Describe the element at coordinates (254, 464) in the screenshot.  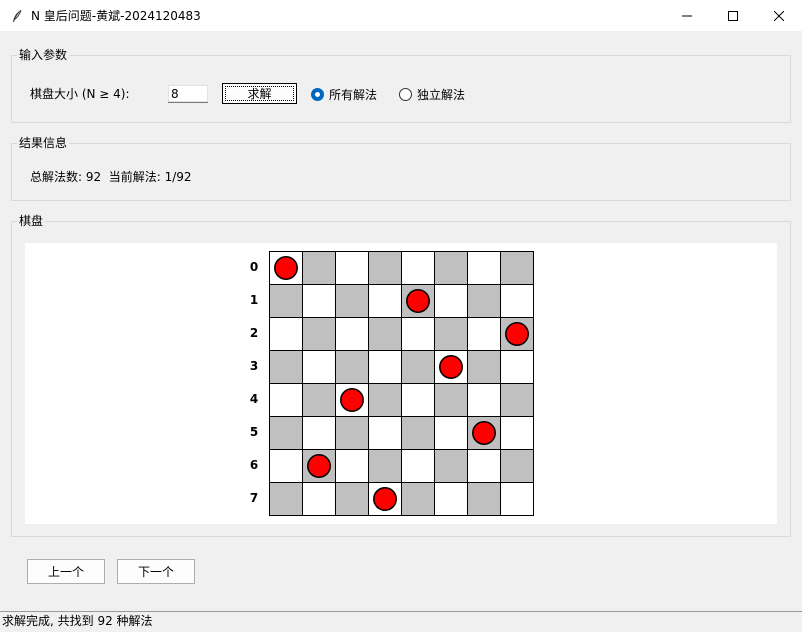
I see `row-number-label: 6` at that location.